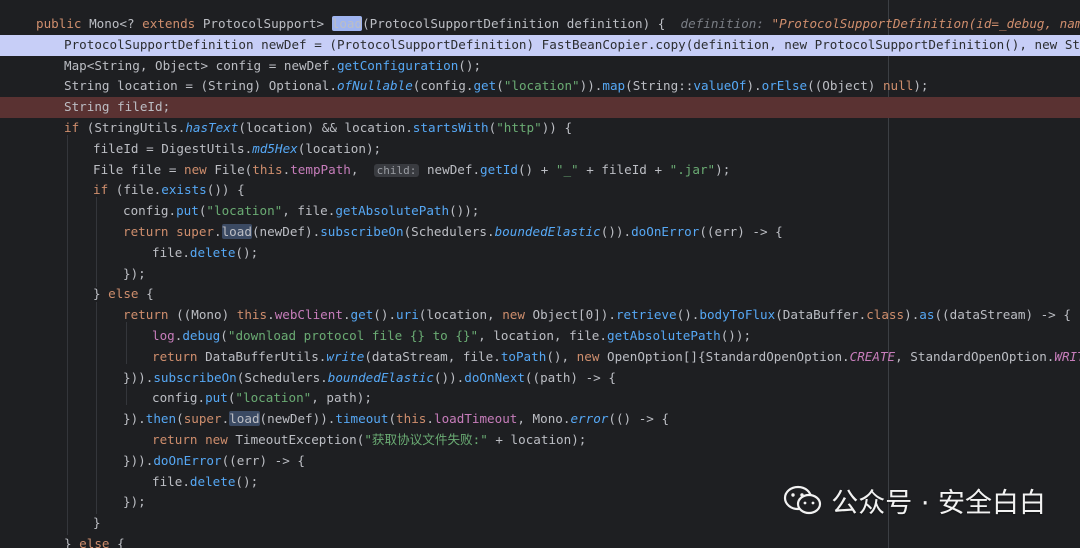  Describe the element at coordinates (485, 86) in the screenshot. I see `code-token: get` at that location.